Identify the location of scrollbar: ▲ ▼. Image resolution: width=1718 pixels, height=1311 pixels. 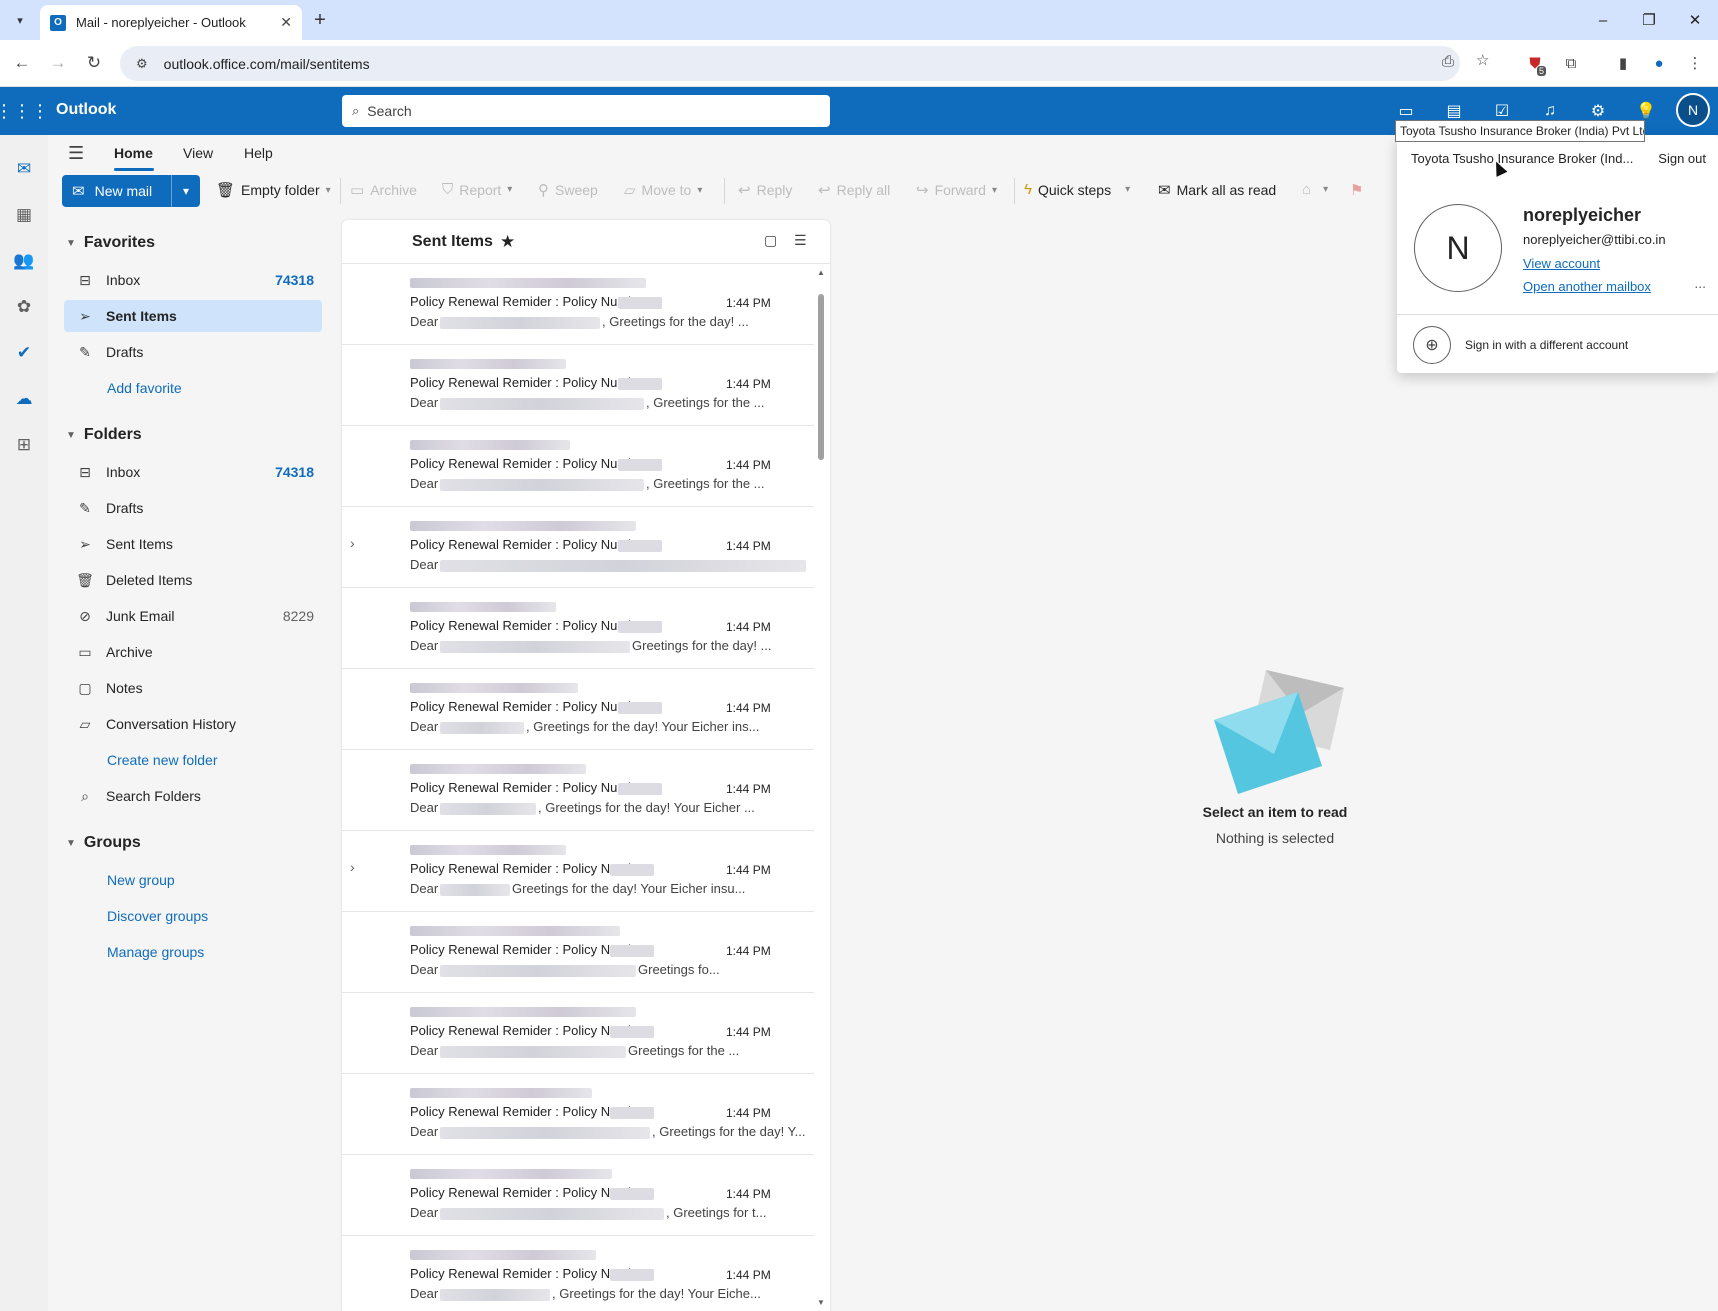
(821, 788).